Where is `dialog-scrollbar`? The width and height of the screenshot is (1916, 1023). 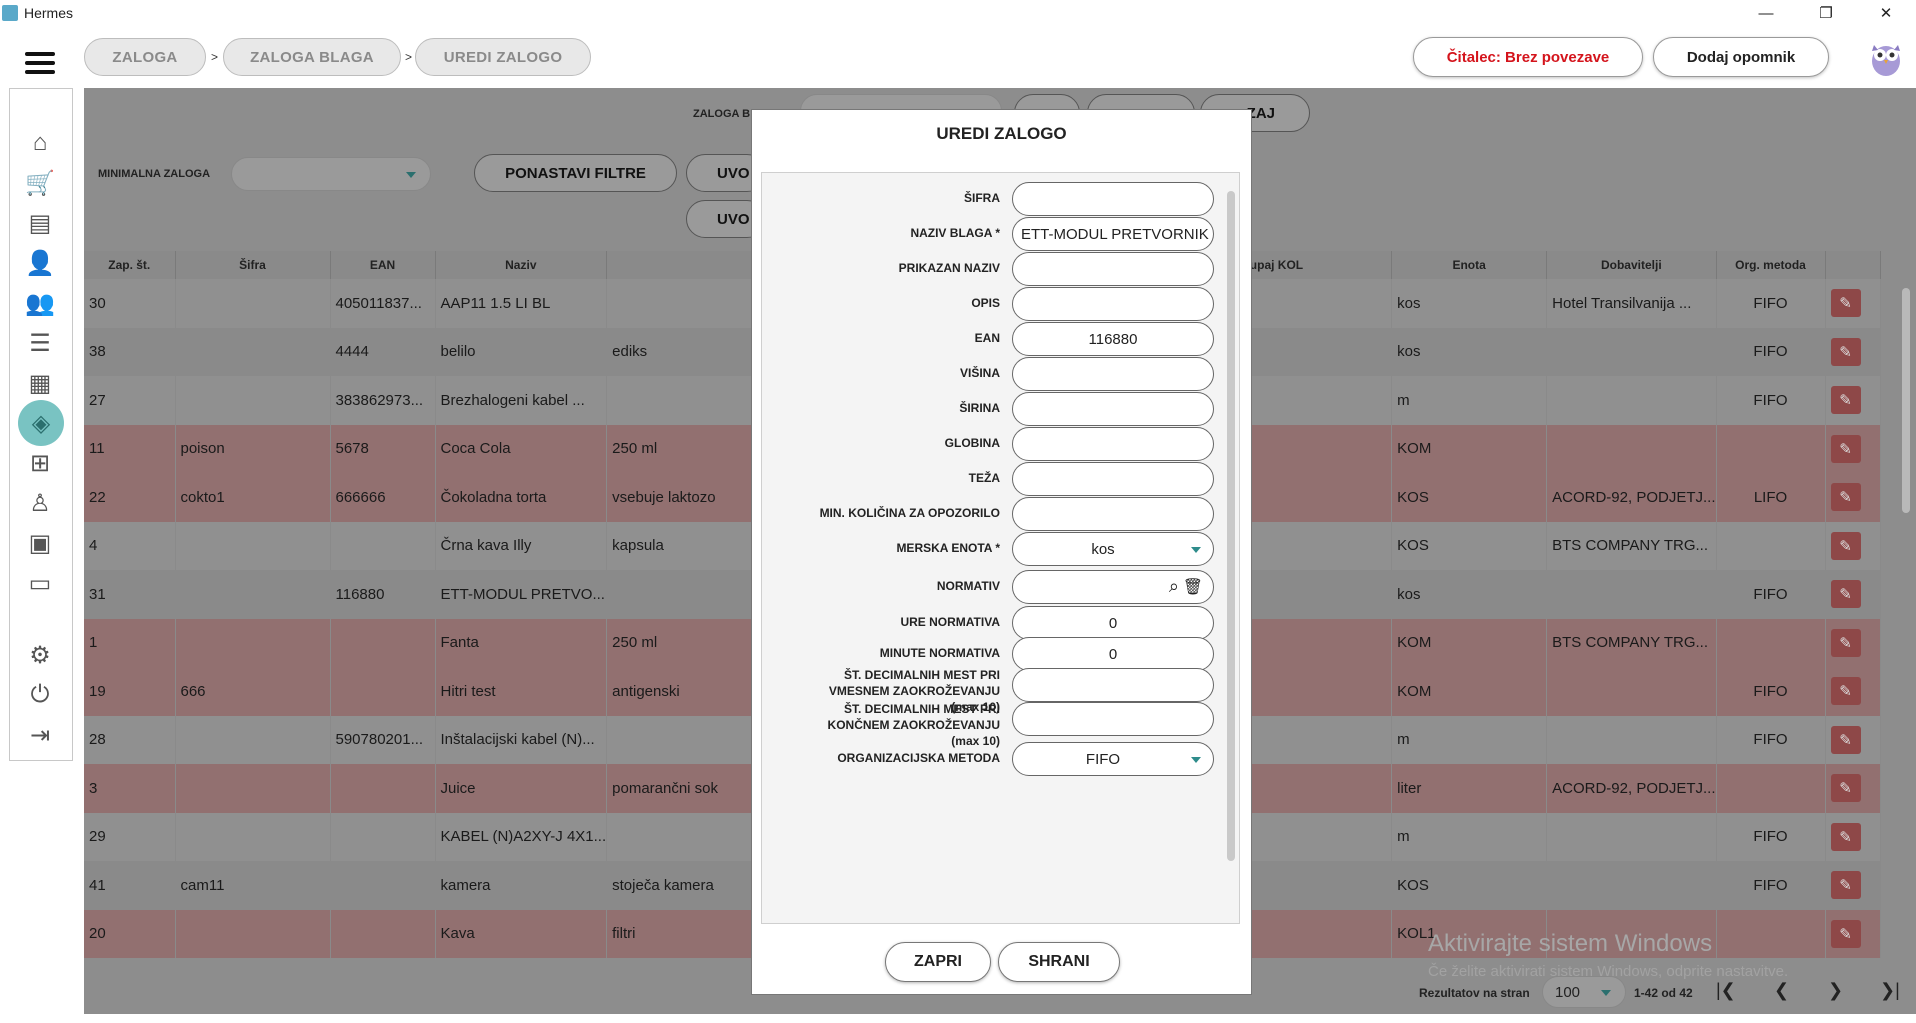
dialog-scrollbar is located at coordinates (1231, 549).